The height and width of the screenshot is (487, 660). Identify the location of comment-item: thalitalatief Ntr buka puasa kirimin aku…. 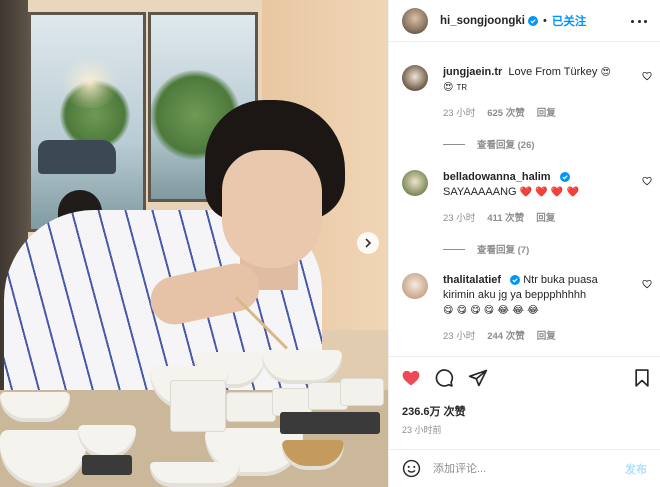
(527, 307).